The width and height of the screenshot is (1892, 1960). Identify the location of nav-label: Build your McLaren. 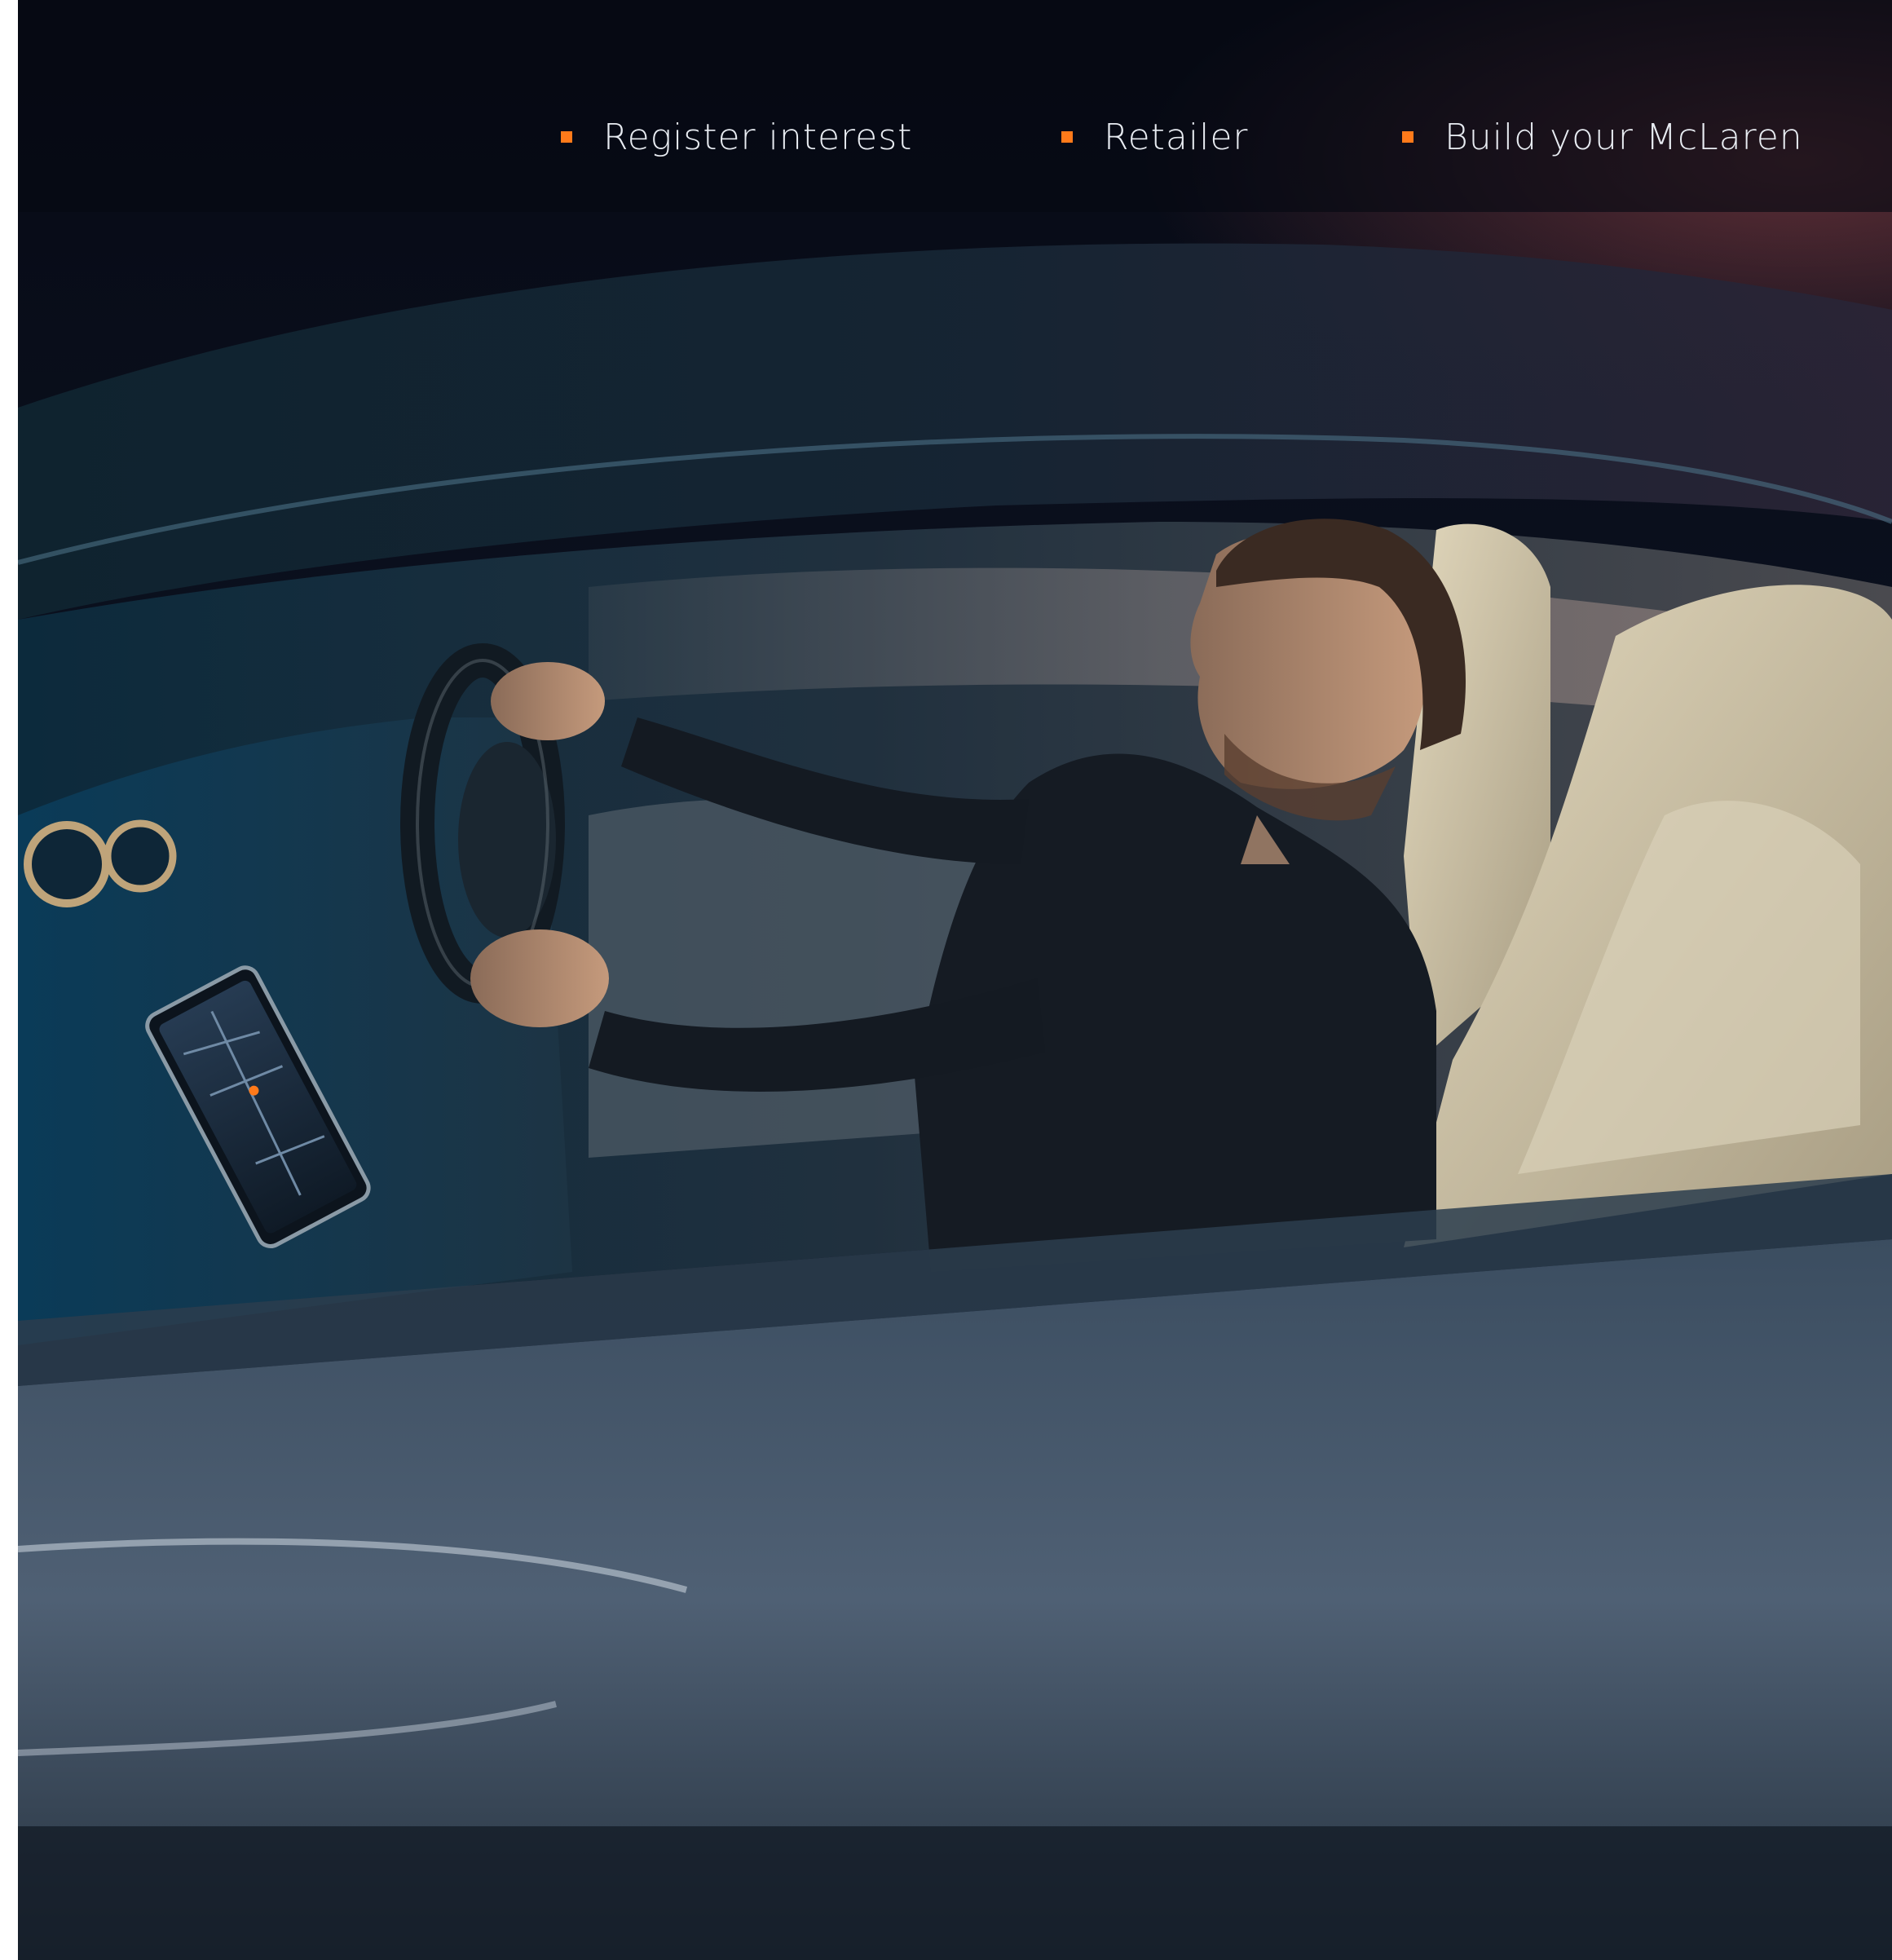
(1623, 137).